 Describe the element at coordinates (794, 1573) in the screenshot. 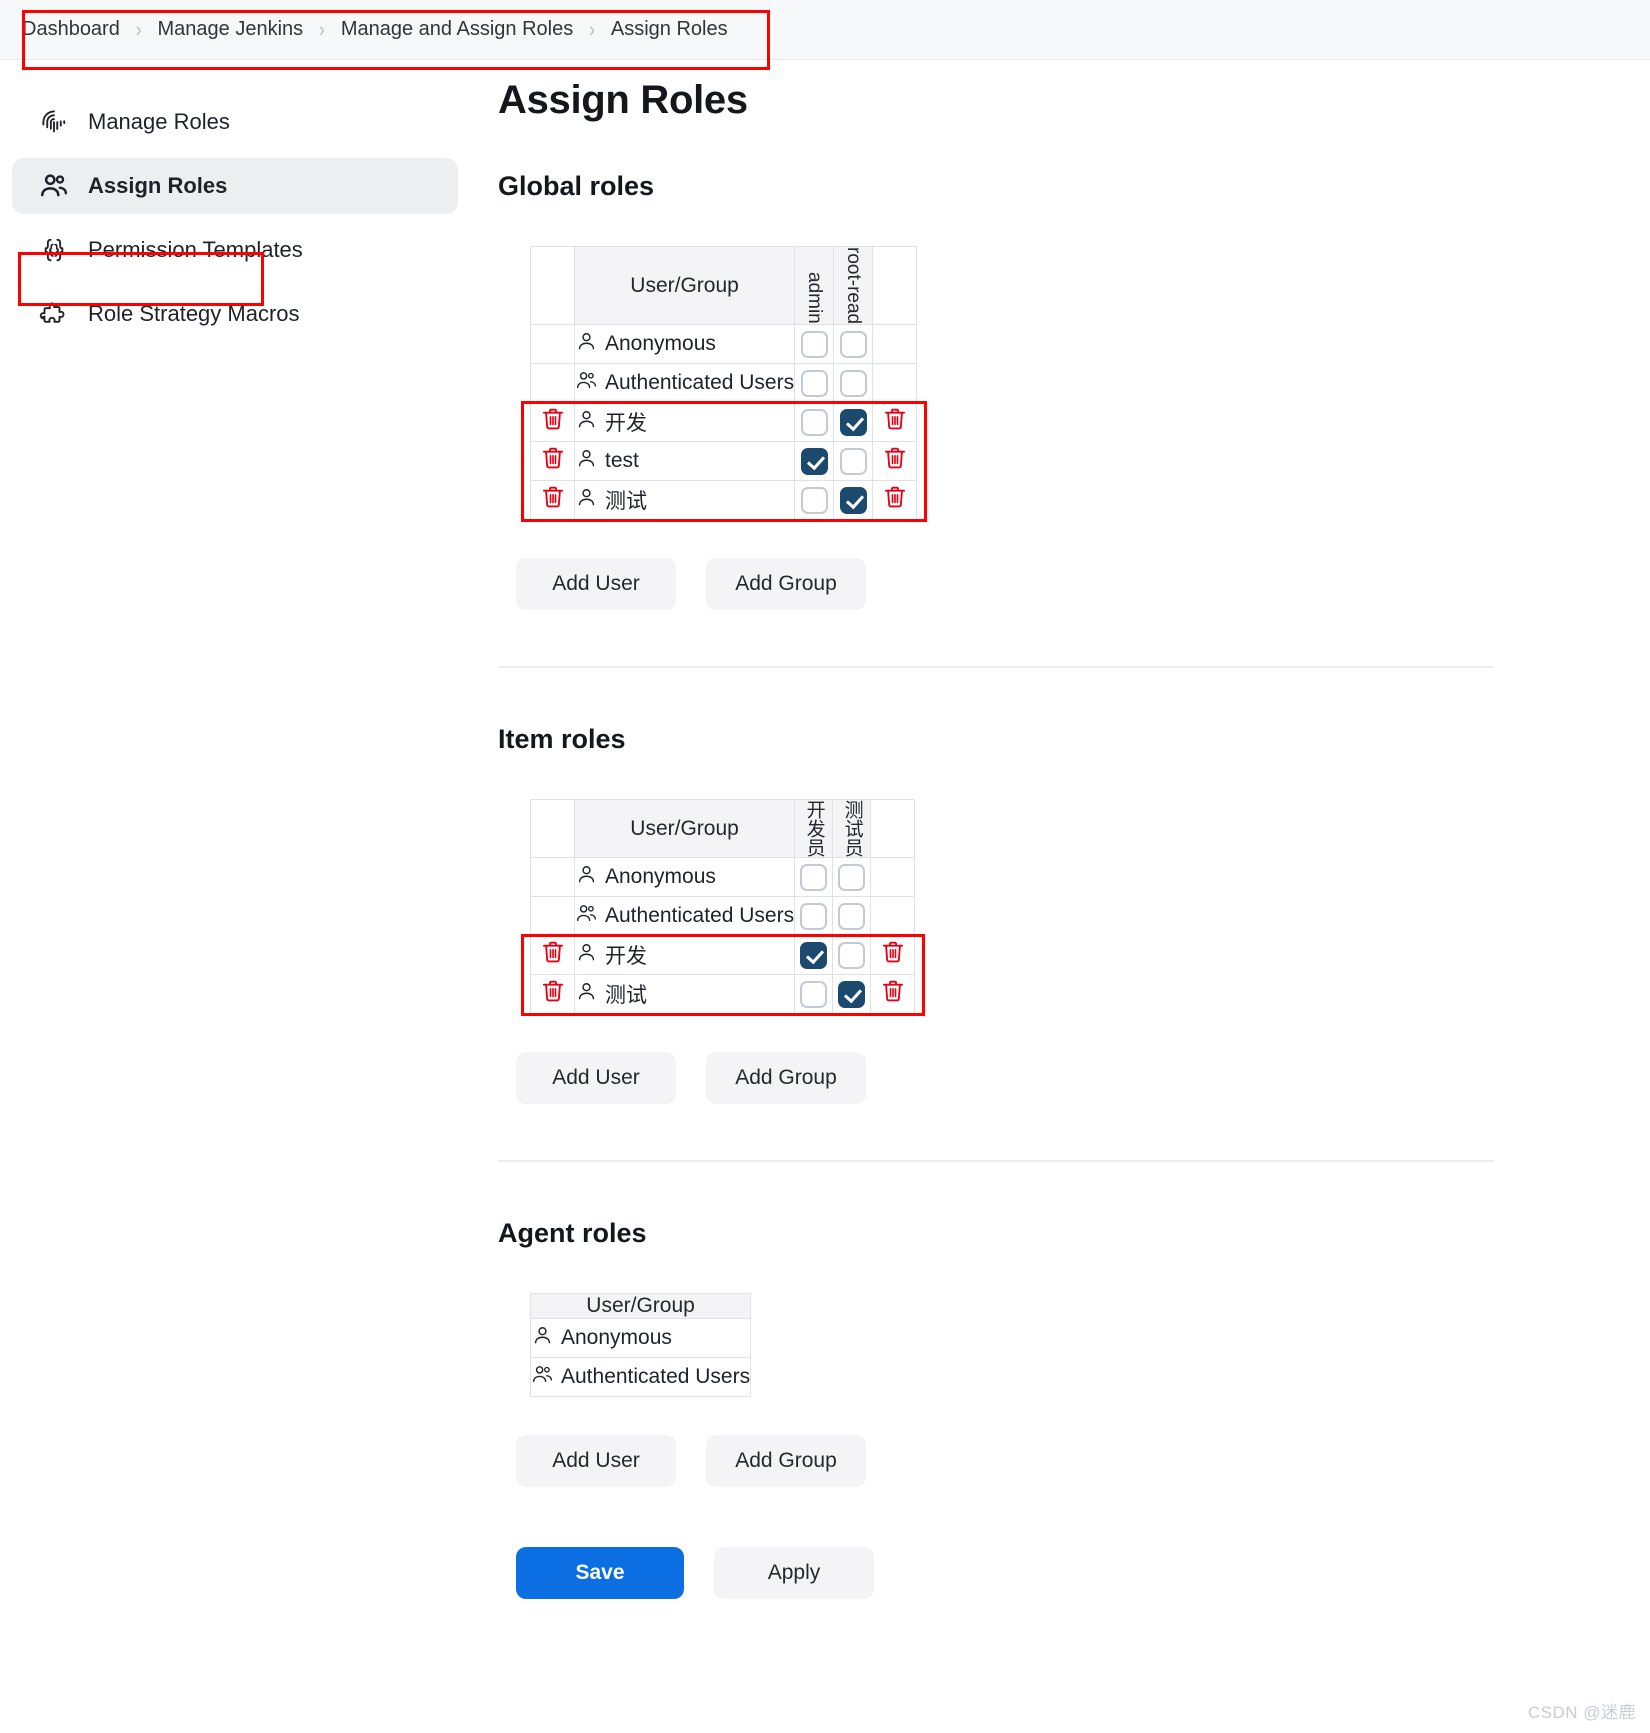

I see `apply-button: Apply` at that location.